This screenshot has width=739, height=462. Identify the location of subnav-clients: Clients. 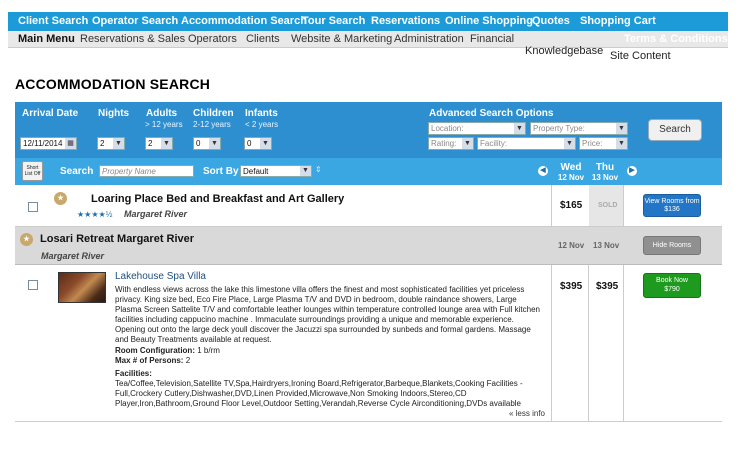
(263, 39).